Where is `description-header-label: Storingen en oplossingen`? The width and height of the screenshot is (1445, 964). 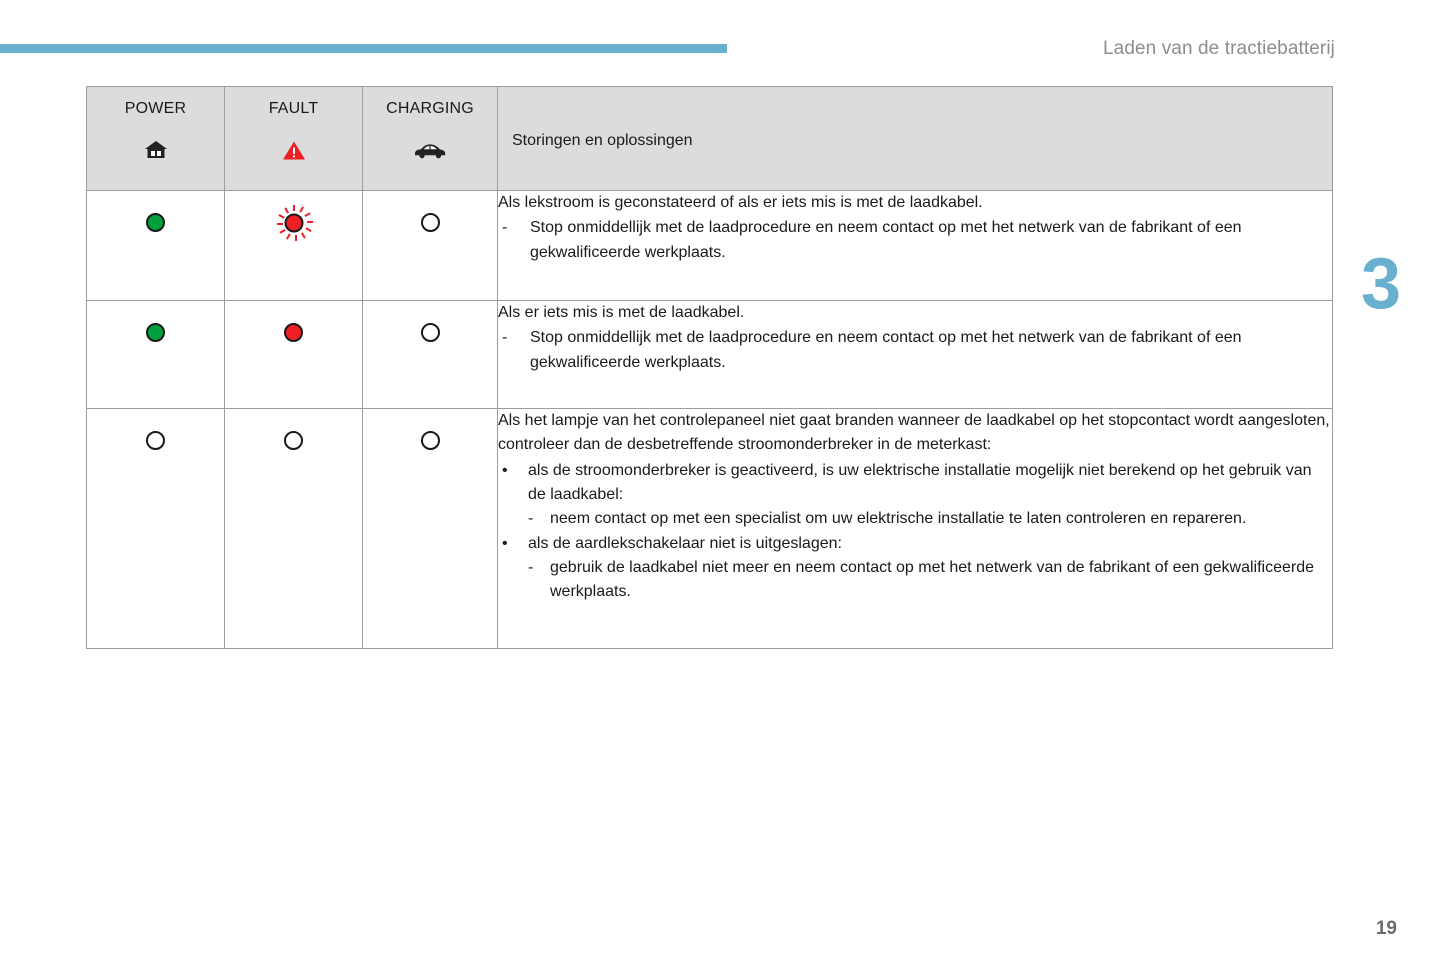 description-header-label: Storingen en oplossingen is located at coordinates (602, 140).